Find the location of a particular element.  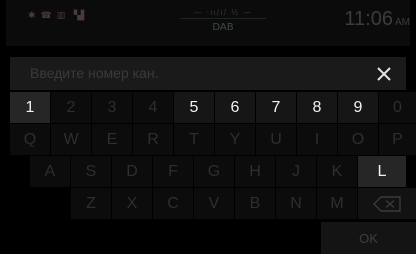

key-t: T is located at coordinates (194, 139).